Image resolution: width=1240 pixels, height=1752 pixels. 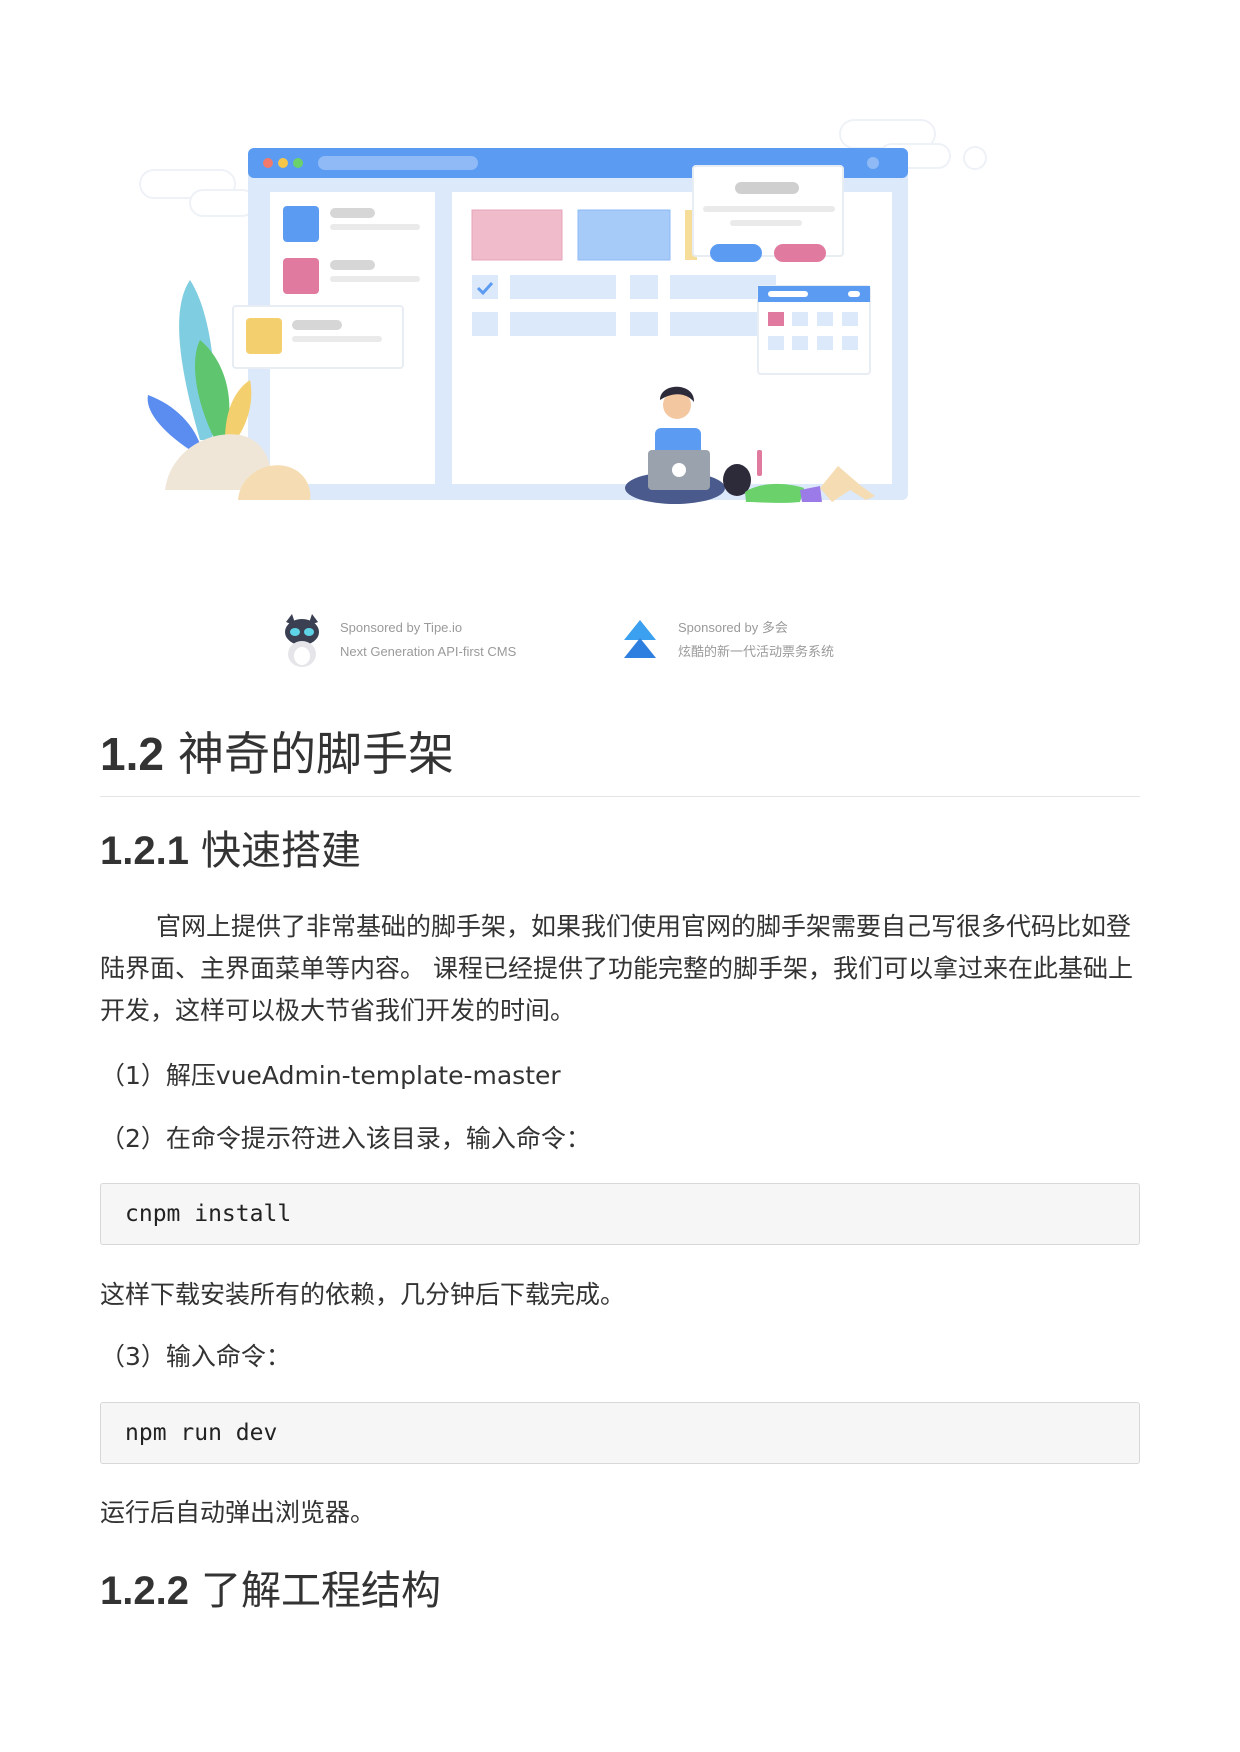 I want to click on subsection-heading-project-structure: 1.2.2 了解工程结构, so click(x=270, y=1591).